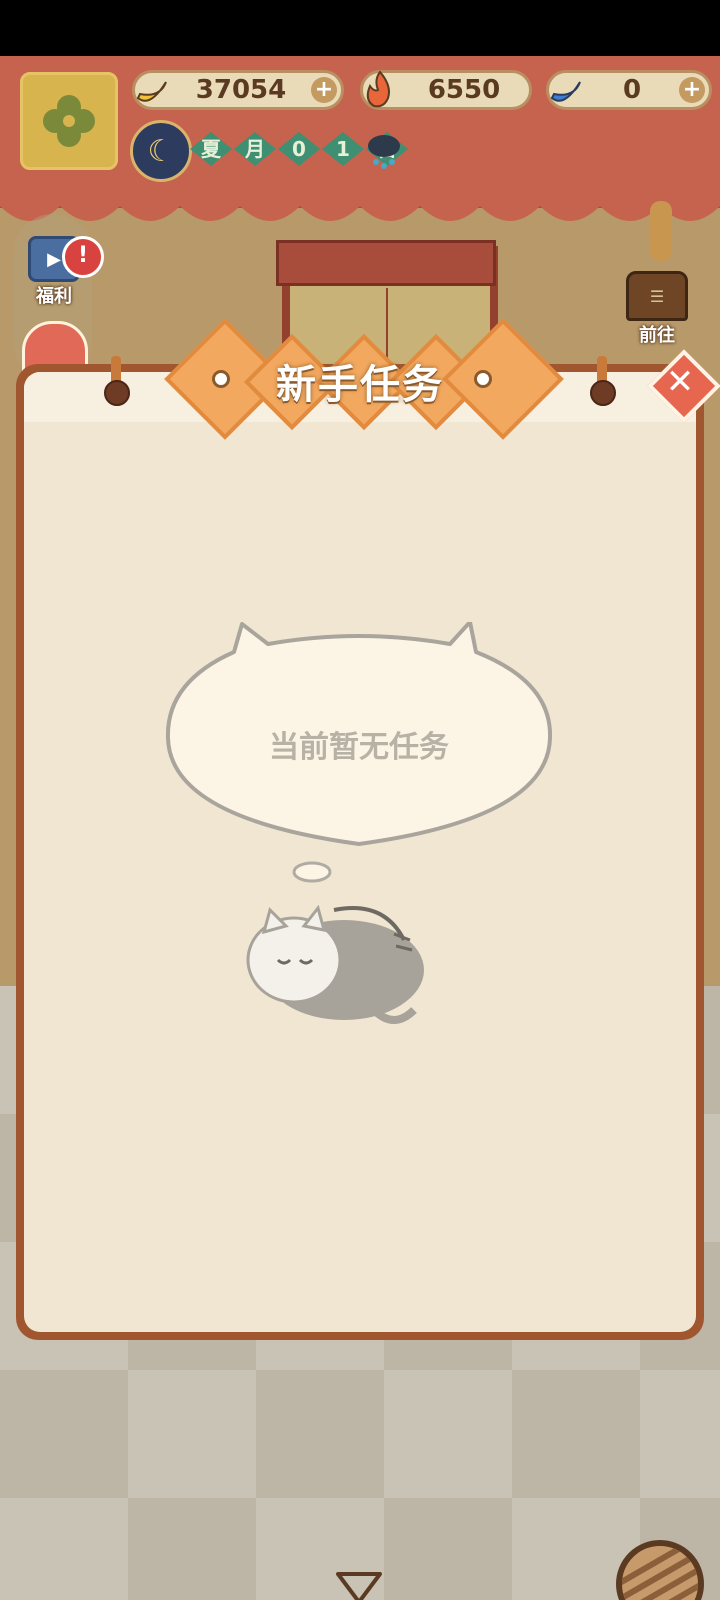 This screenshot has height=1600, width=720. I want to click on date-char: 夏, so click(211, 149).